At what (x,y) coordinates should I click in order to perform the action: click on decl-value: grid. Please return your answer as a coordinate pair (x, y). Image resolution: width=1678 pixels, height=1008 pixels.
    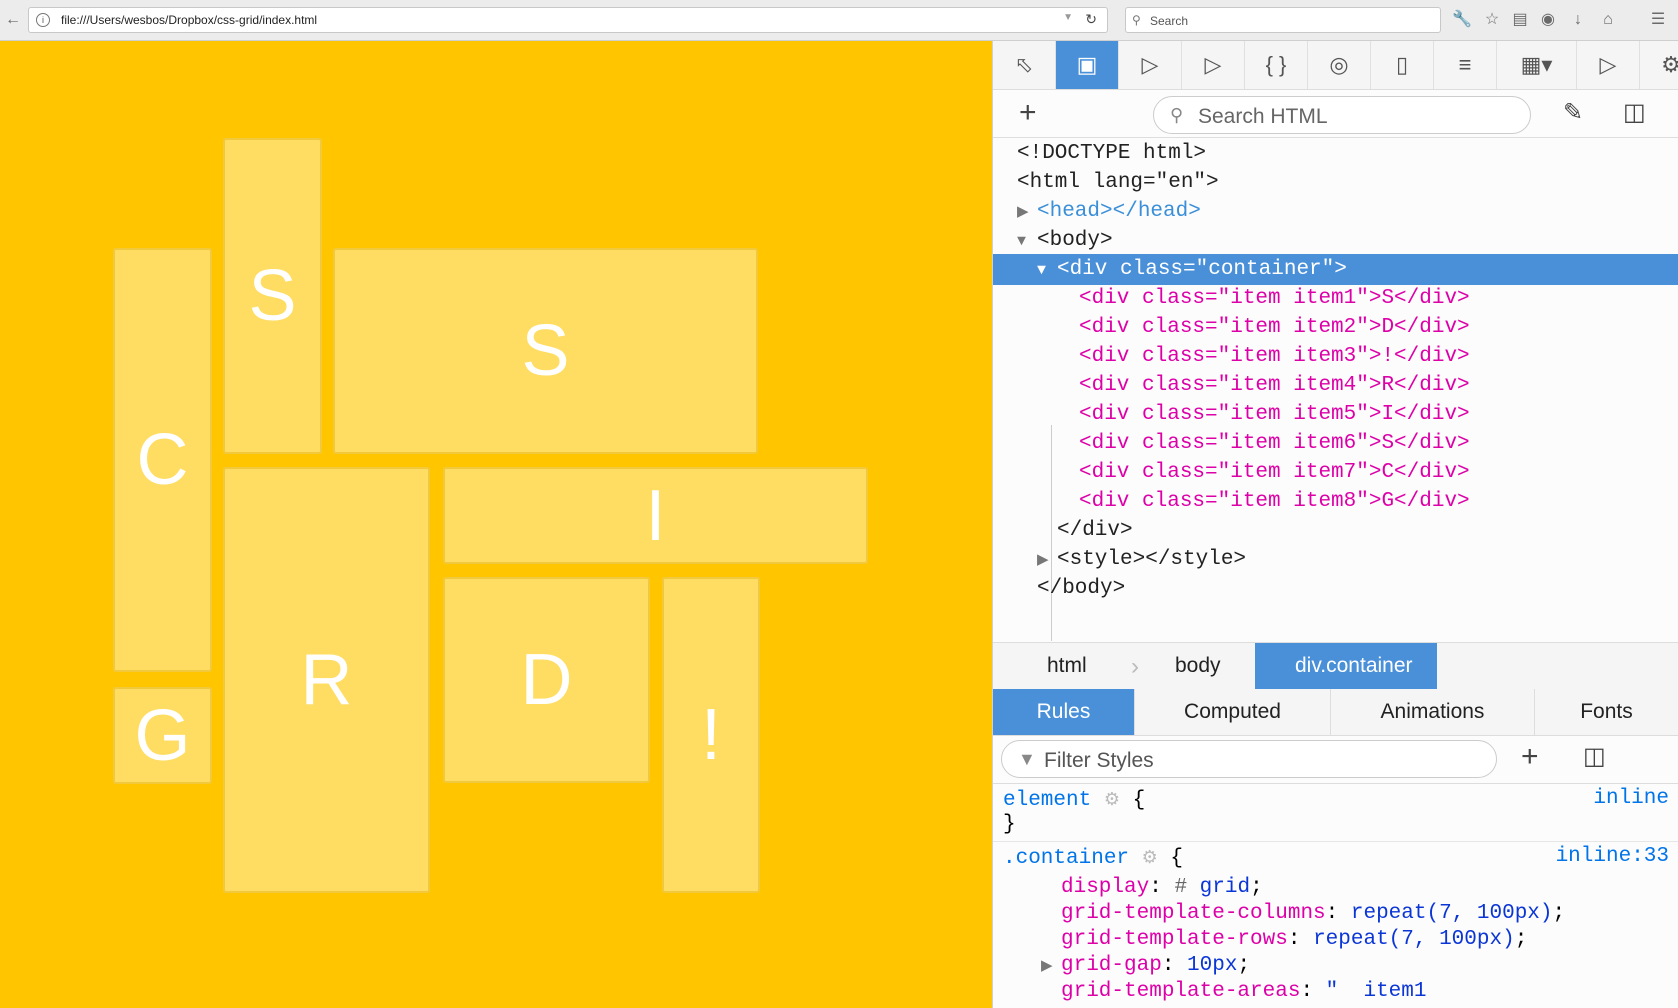
    Looking at the image, I should click on (1225, 887).